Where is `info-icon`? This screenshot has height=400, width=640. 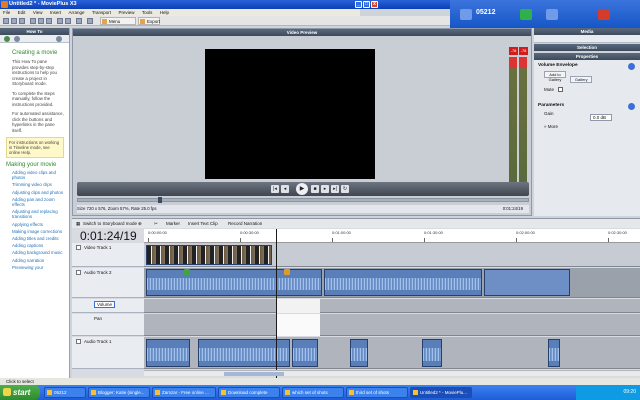
info-icon is located at coordinates (631, 66).